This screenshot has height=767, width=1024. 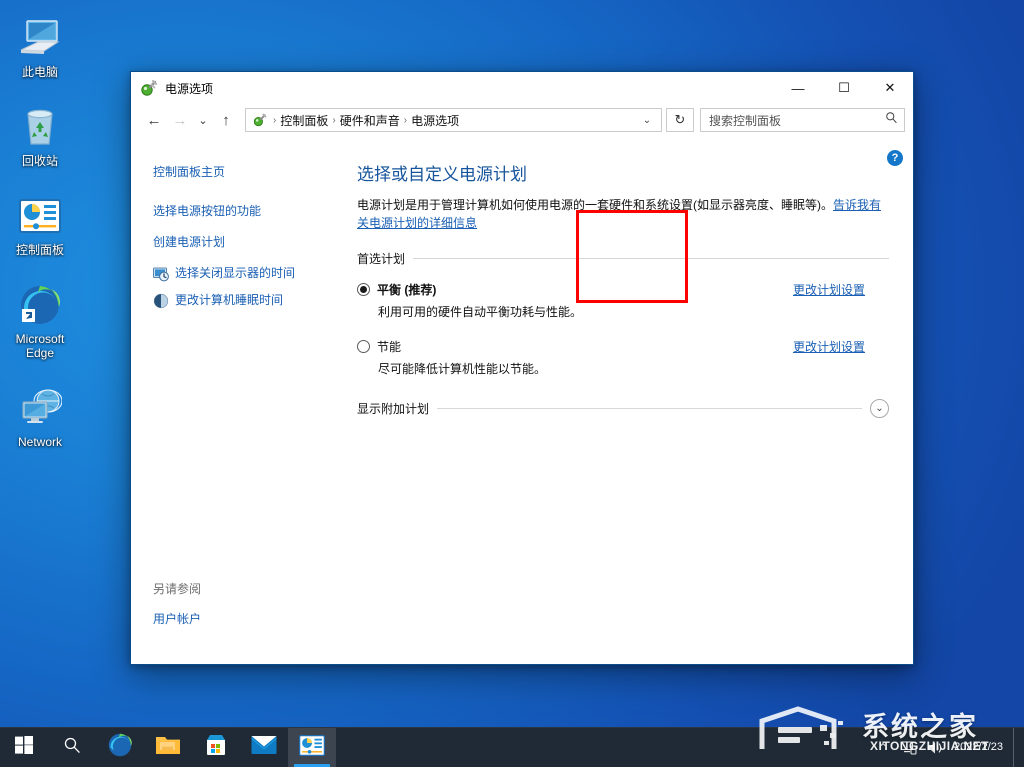 I want to click on taskbar-mail-button, so click(x=264, y=747).